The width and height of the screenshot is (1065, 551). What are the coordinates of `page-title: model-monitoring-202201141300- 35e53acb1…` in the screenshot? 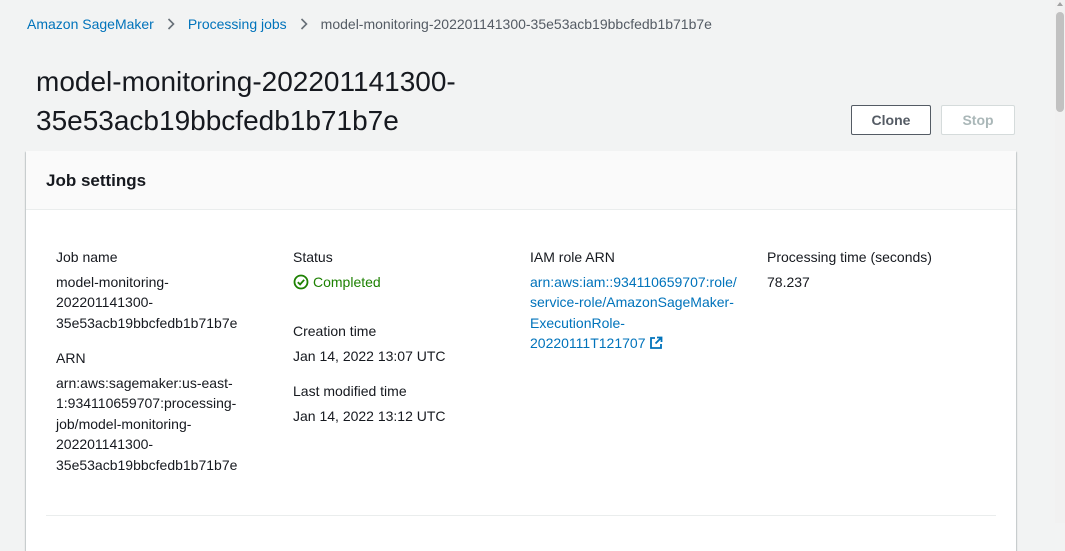 It's located at (296, 101).